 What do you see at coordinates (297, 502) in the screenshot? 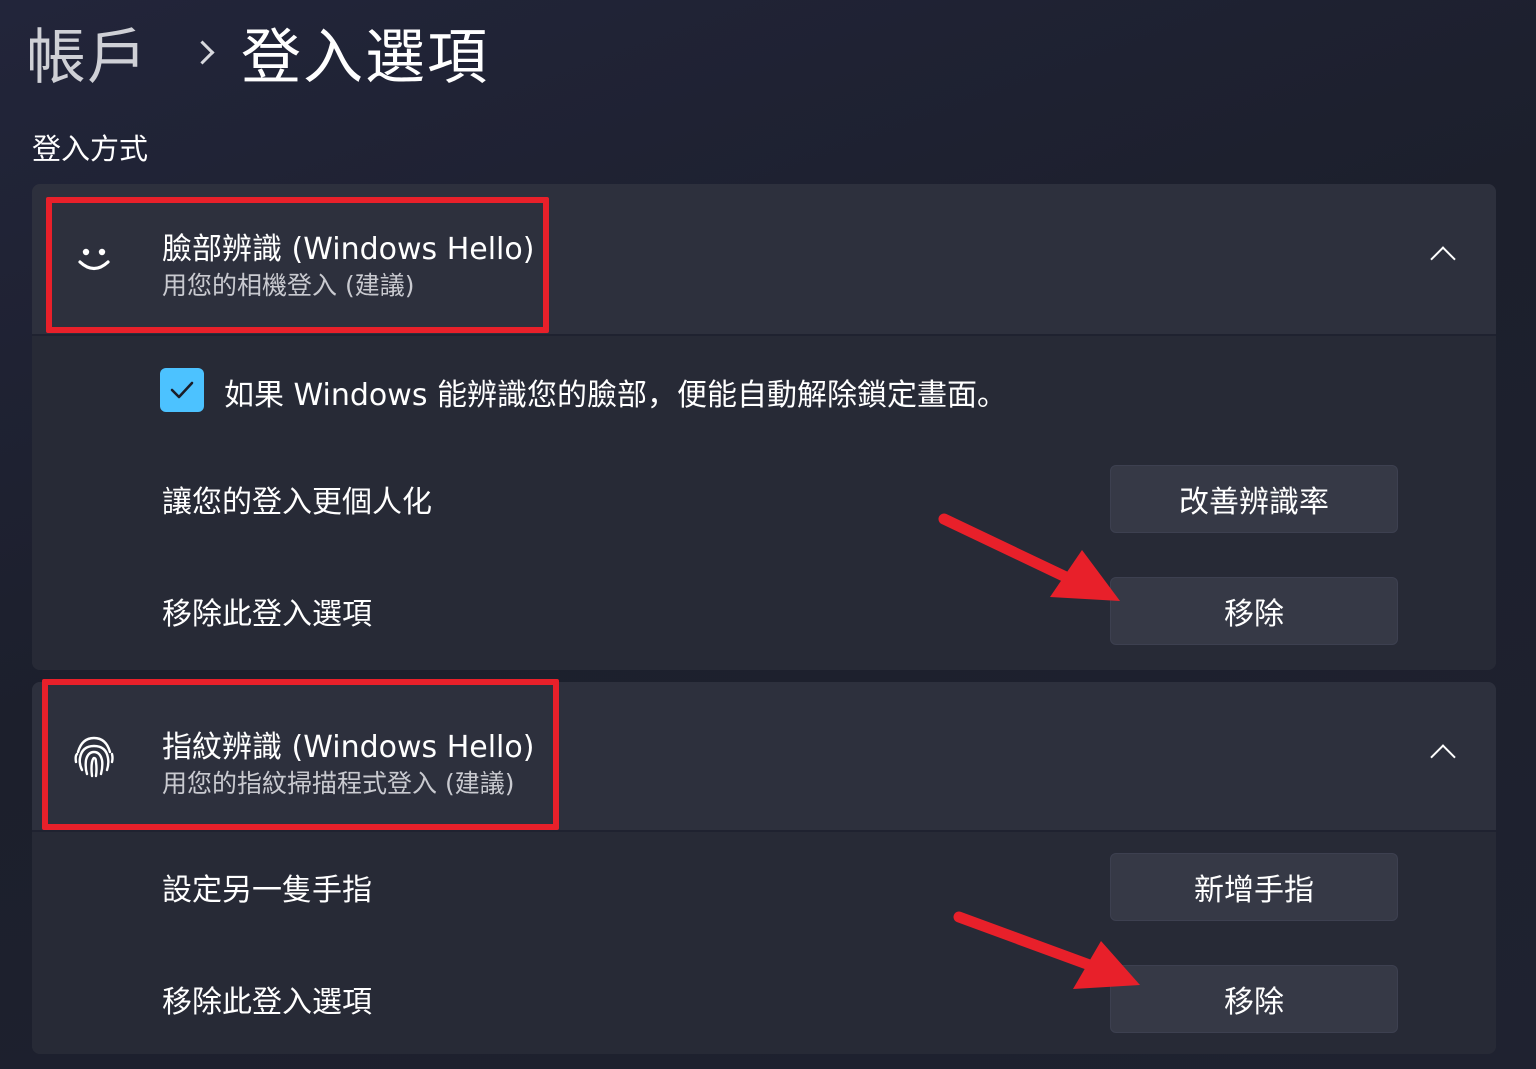
I see `personalize-label: 讓您的登入更個人化` at bounding box center [297, 502].